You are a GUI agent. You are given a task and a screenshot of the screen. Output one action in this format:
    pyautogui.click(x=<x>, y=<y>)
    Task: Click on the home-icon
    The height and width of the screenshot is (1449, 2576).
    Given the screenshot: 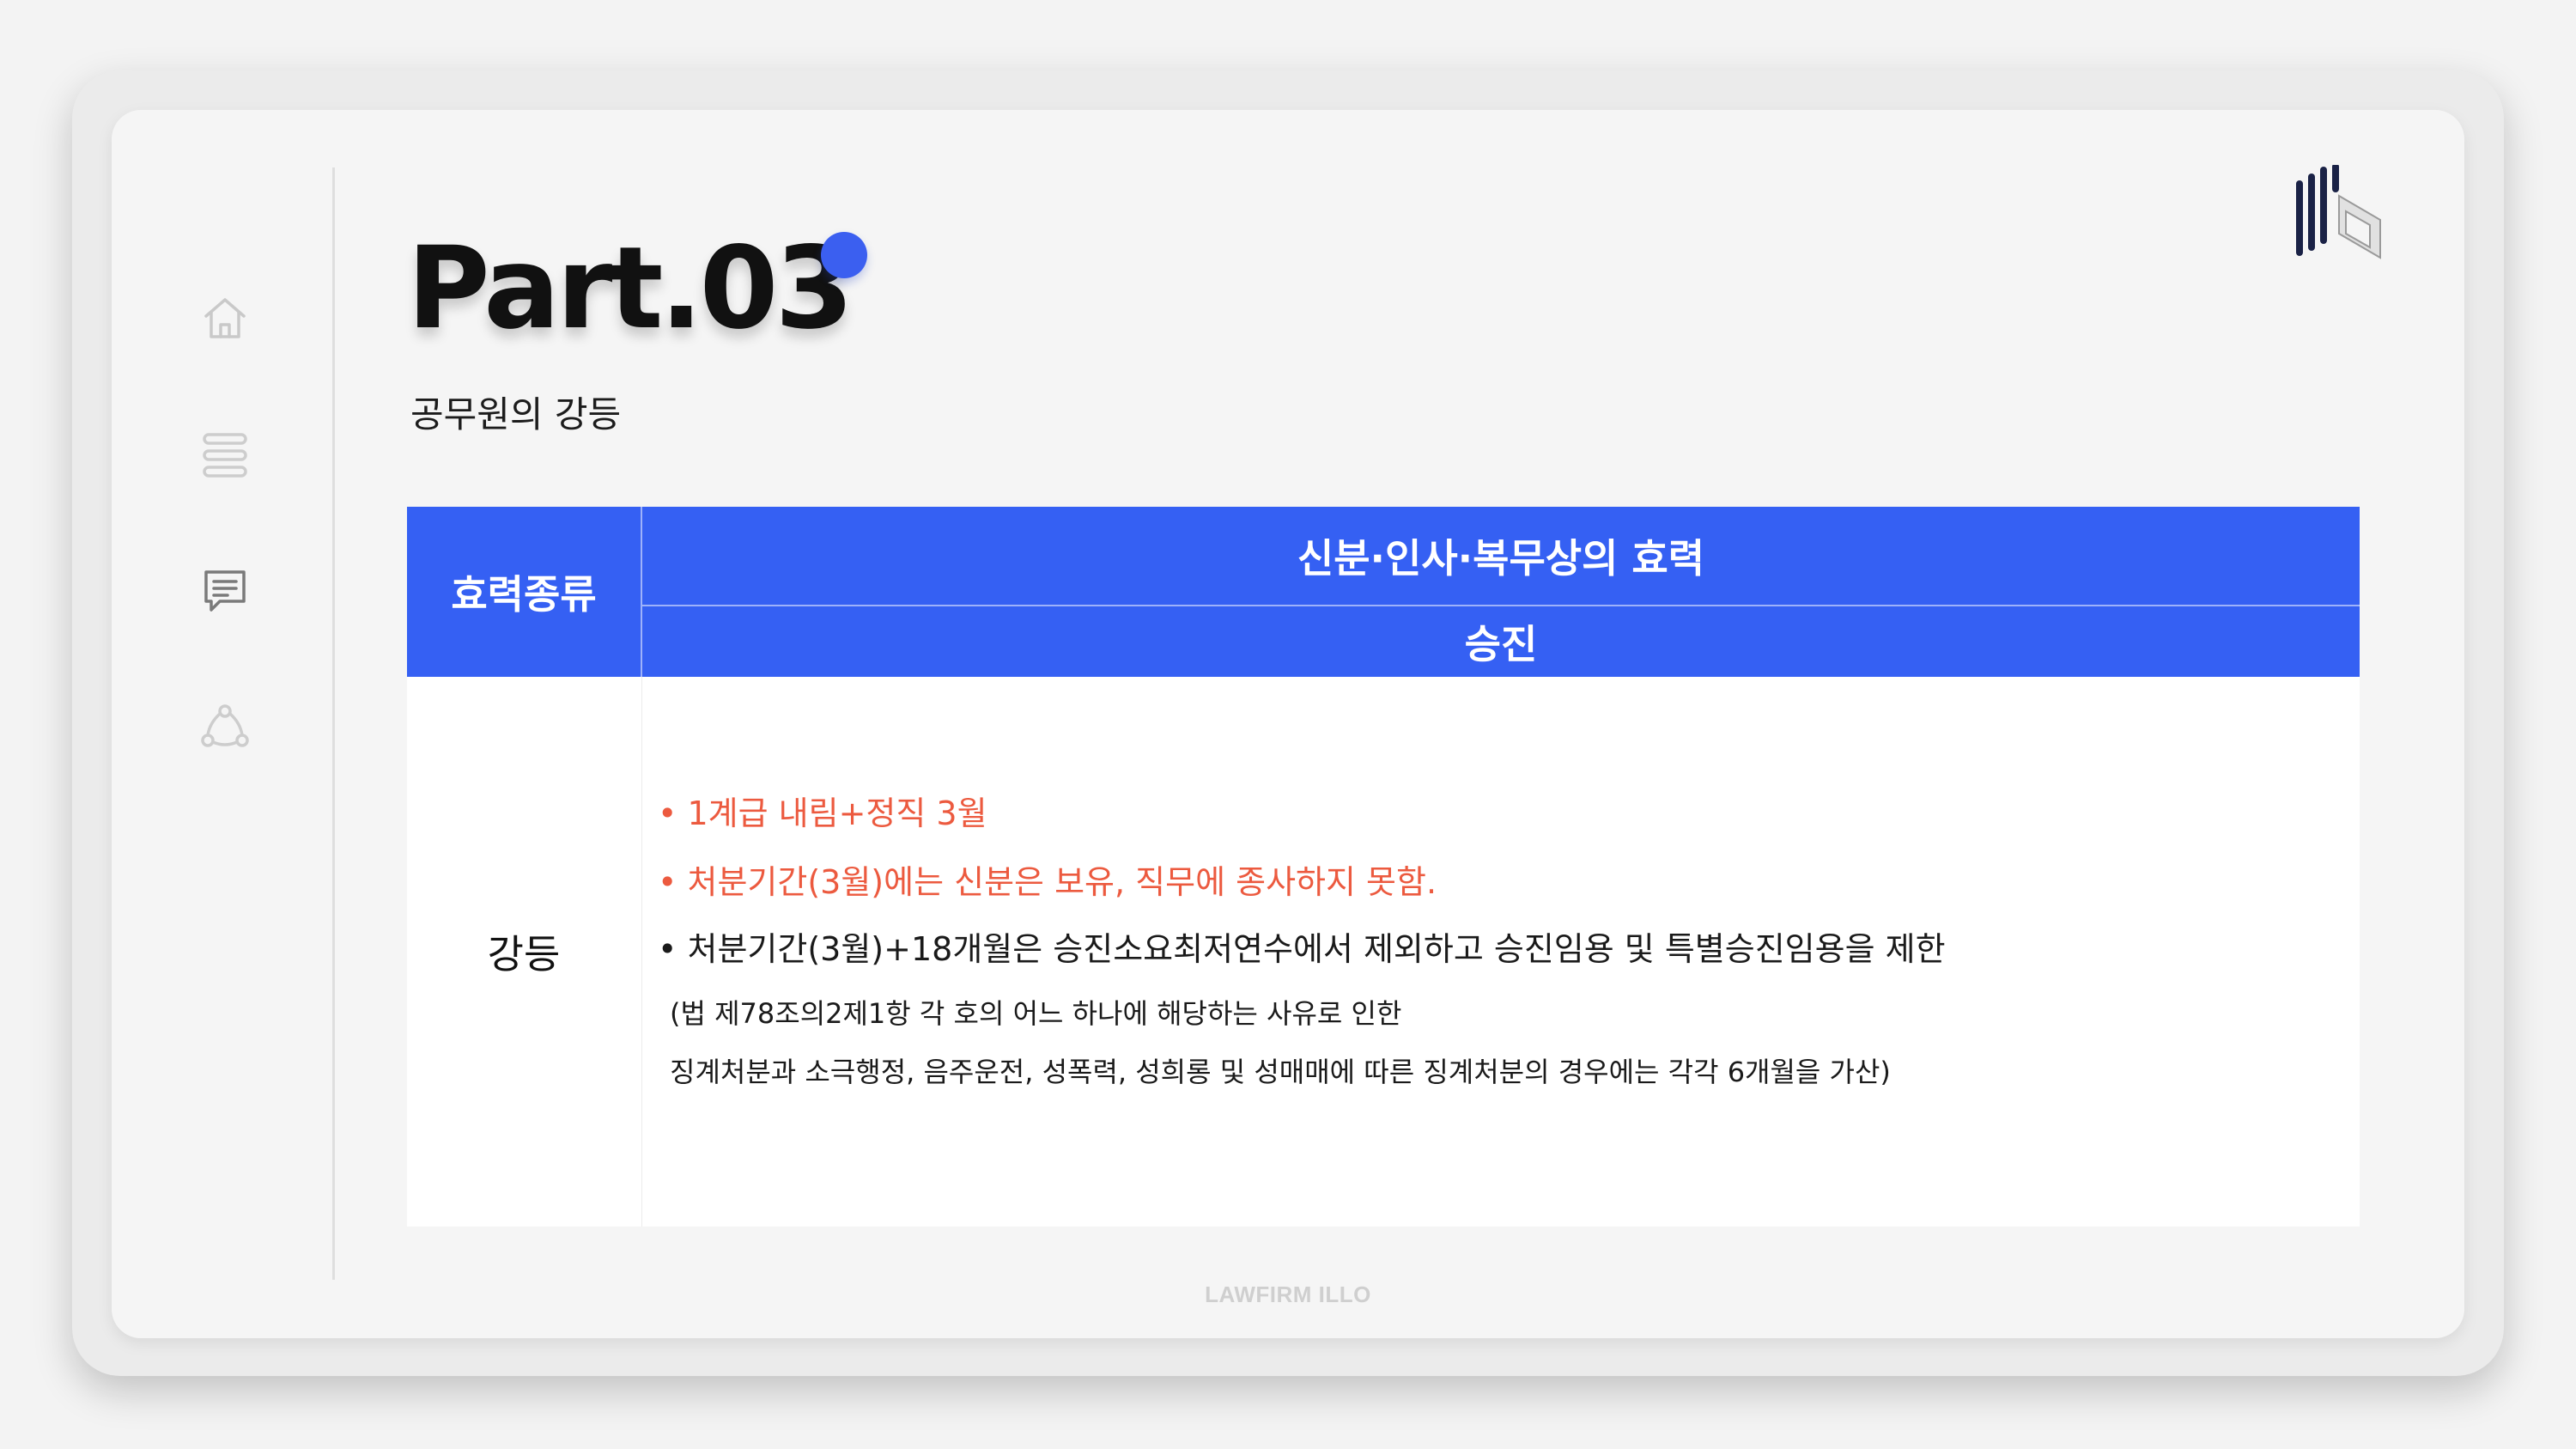 What is the action you would take?
    pyautogui.click(x=225, y=318)
    